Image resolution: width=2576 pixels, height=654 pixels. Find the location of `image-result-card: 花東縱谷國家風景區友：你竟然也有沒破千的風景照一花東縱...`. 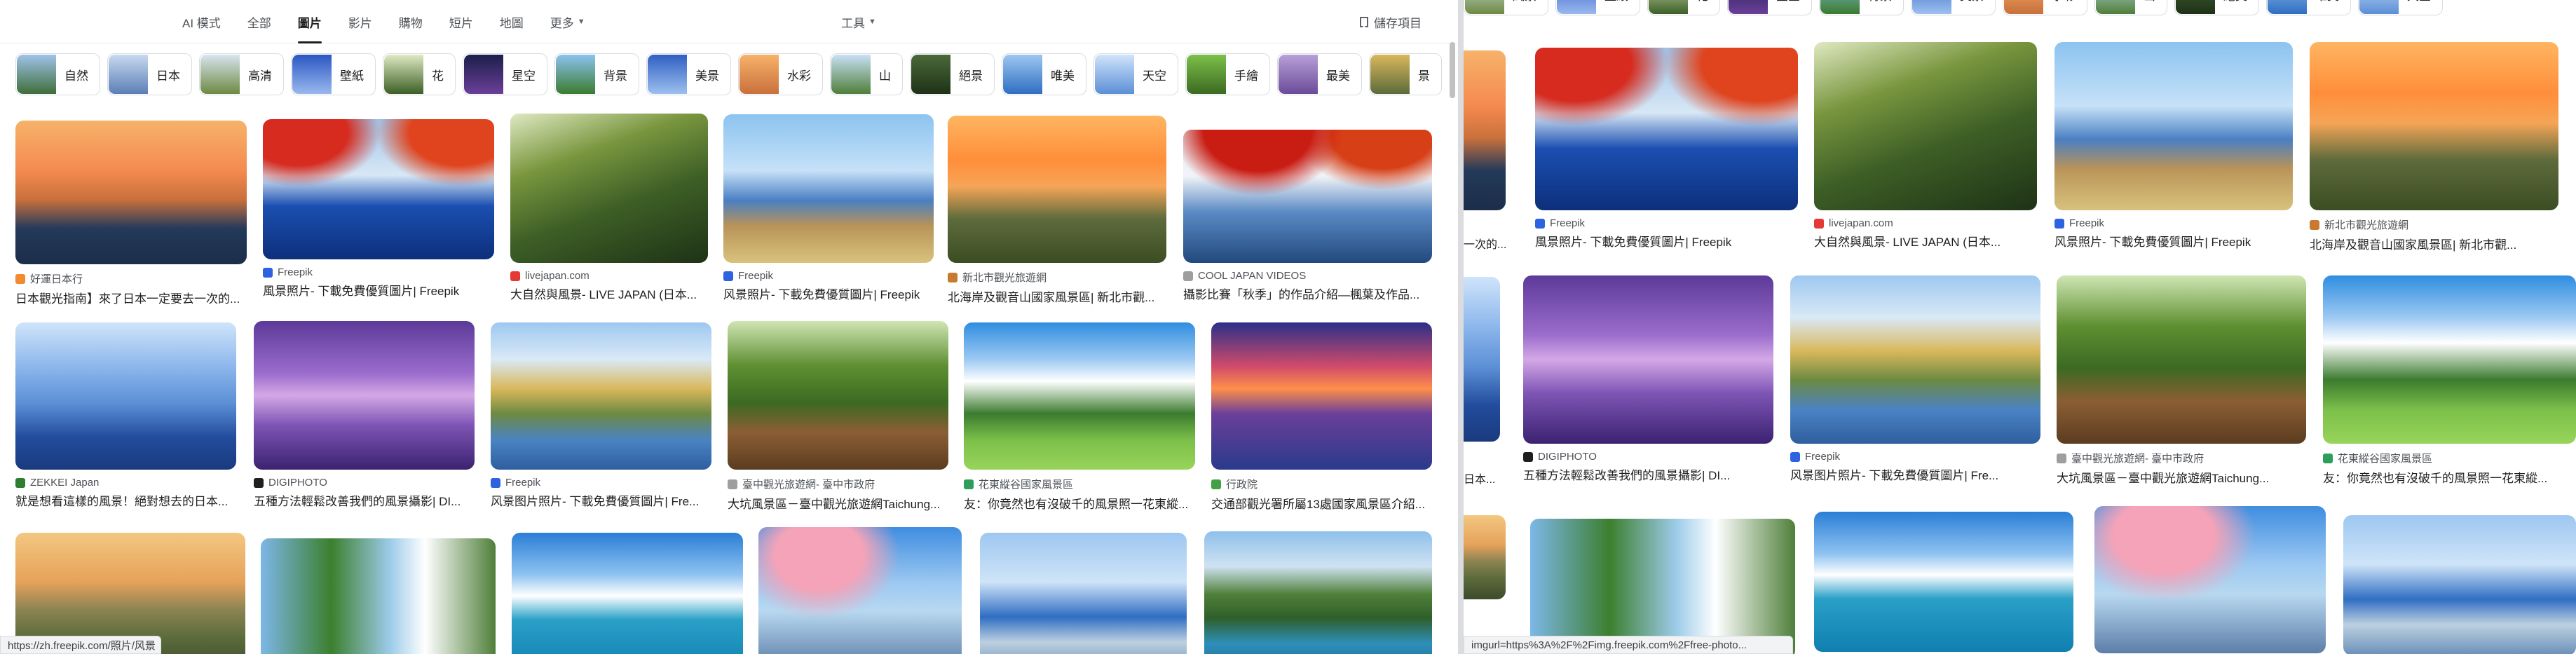

image-result-card: 花東縱谷國家風景區友：你竟然也有沒破千的風景照一花東縱... is located at coordinates (1079, 417).